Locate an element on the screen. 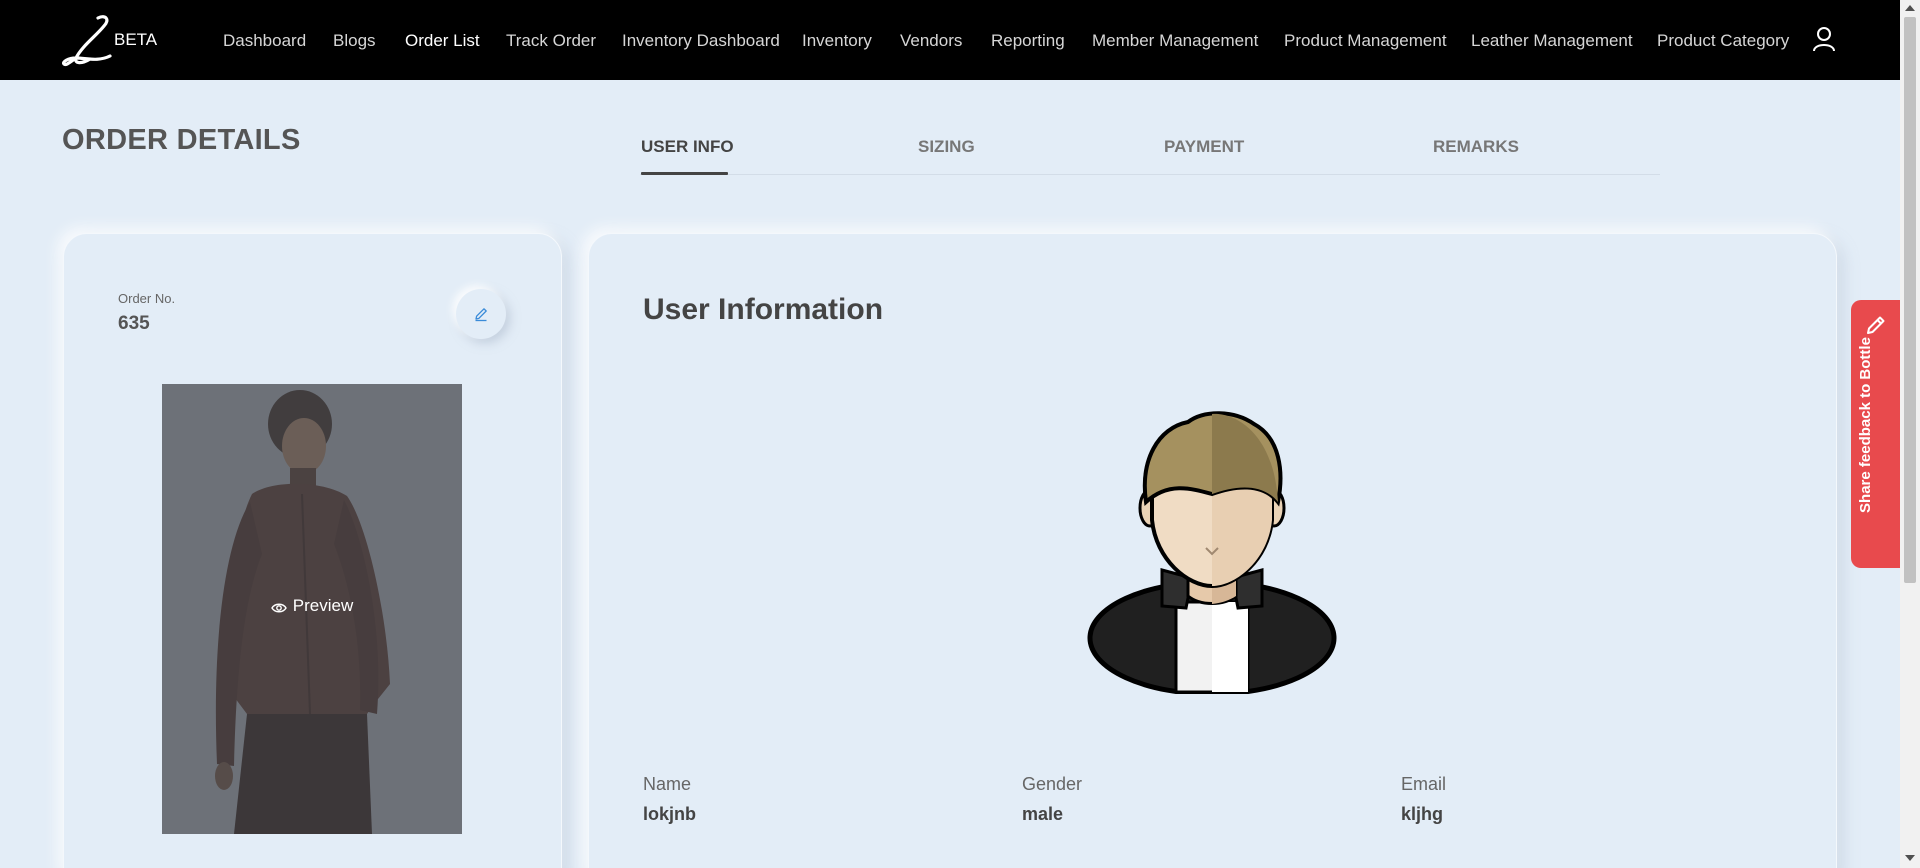  nav-product-category: Product Category is located at coordinates (1723, 41).